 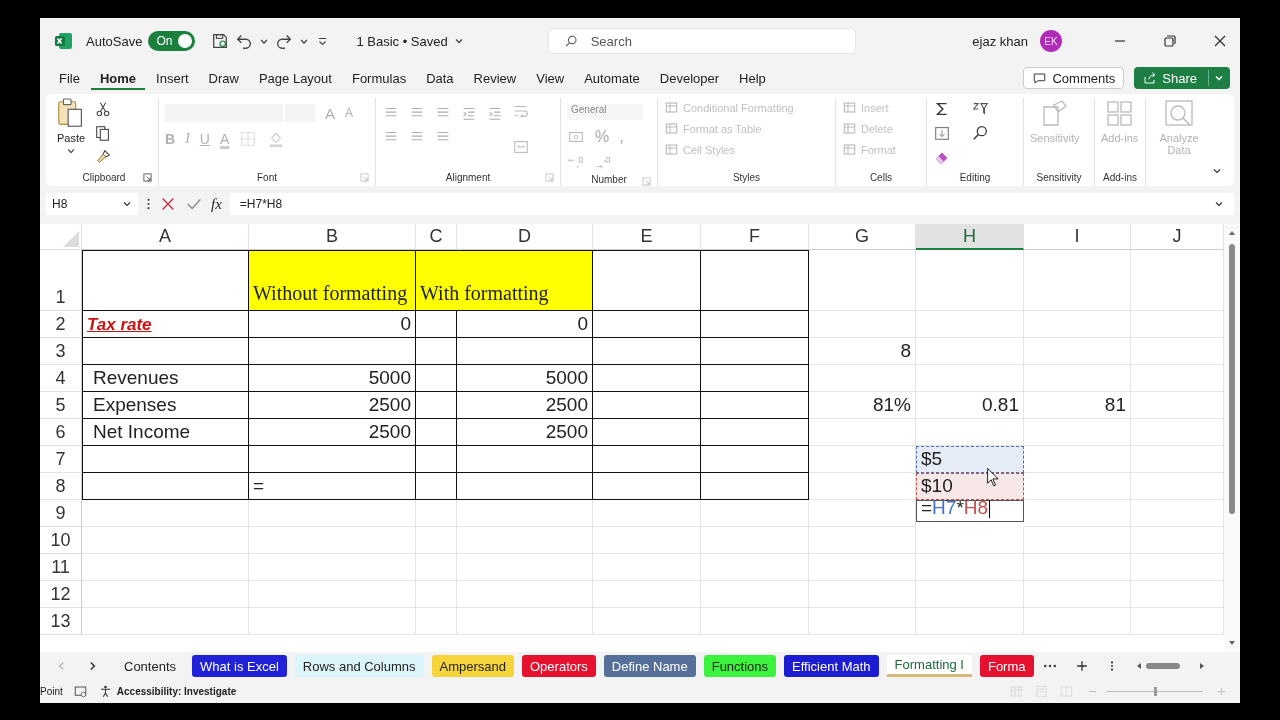 What do you see at coordinates (103, 157) in the screenshot?
I see `brush-icon` at bounding box center [103, 157].